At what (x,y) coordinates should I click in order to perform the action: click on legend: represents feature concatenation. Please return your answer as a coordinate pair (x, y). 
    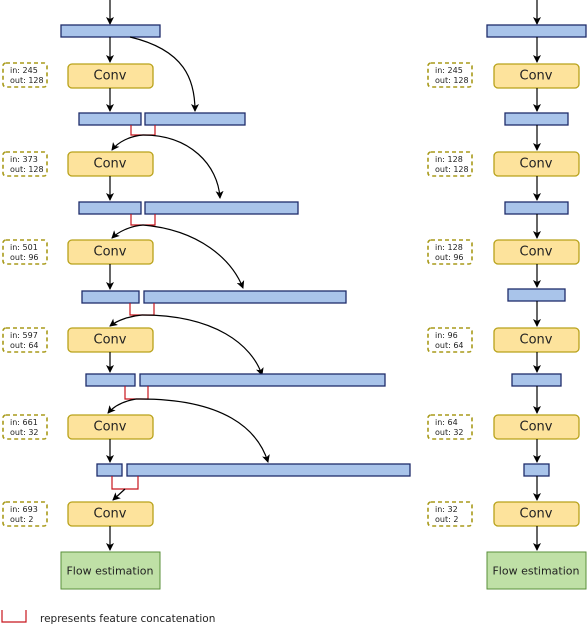
    Looking at the image, I should click on (108, 617).